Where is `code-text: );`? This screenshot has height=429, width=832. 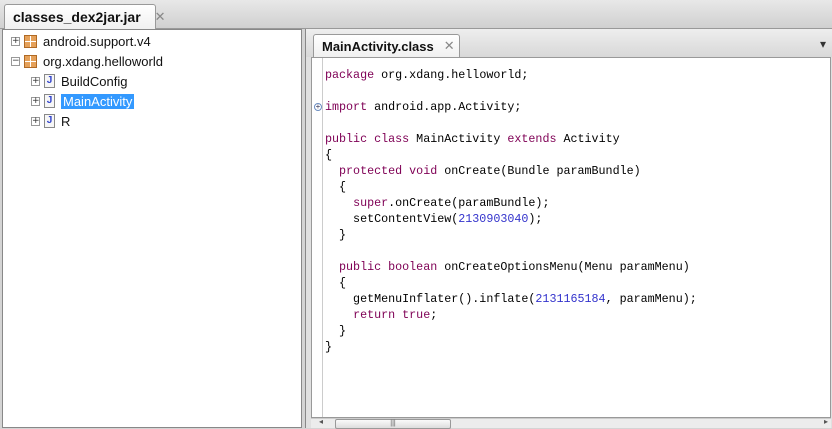
code-text: ); is located at coordinates (535, 219).